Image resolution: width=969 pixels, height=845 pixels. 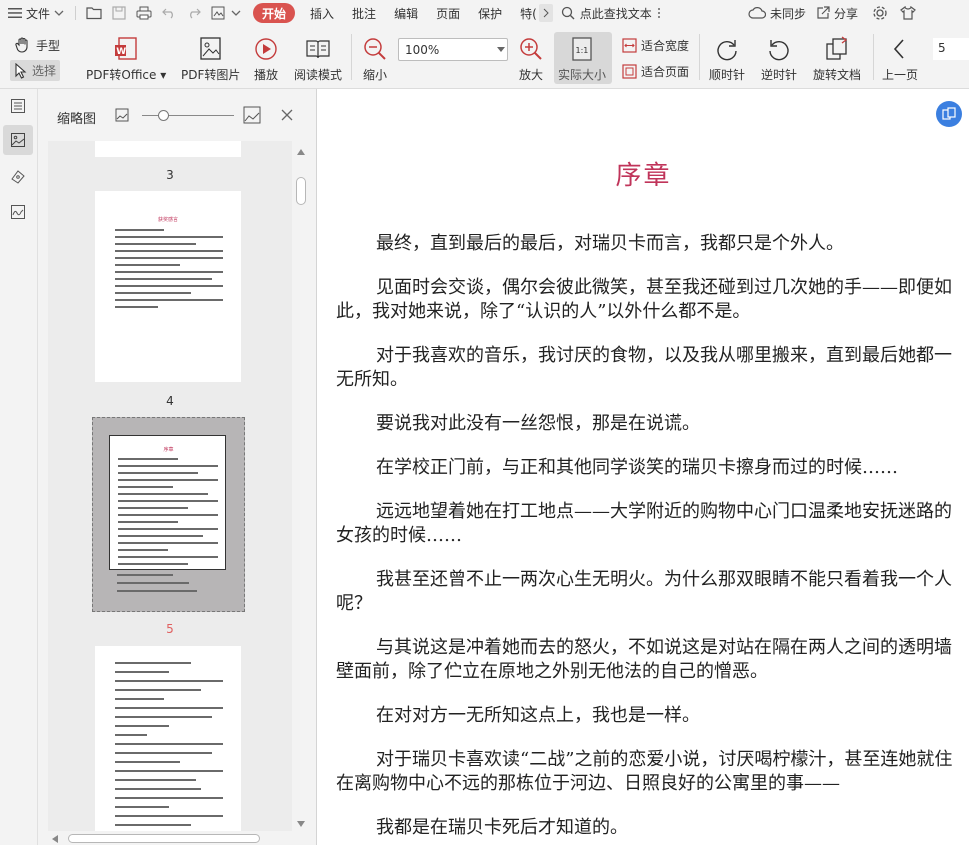 What do you see at coordinates (168, 13) in the screenshot?
I see `undo-button` at bounding box center [168, 13].